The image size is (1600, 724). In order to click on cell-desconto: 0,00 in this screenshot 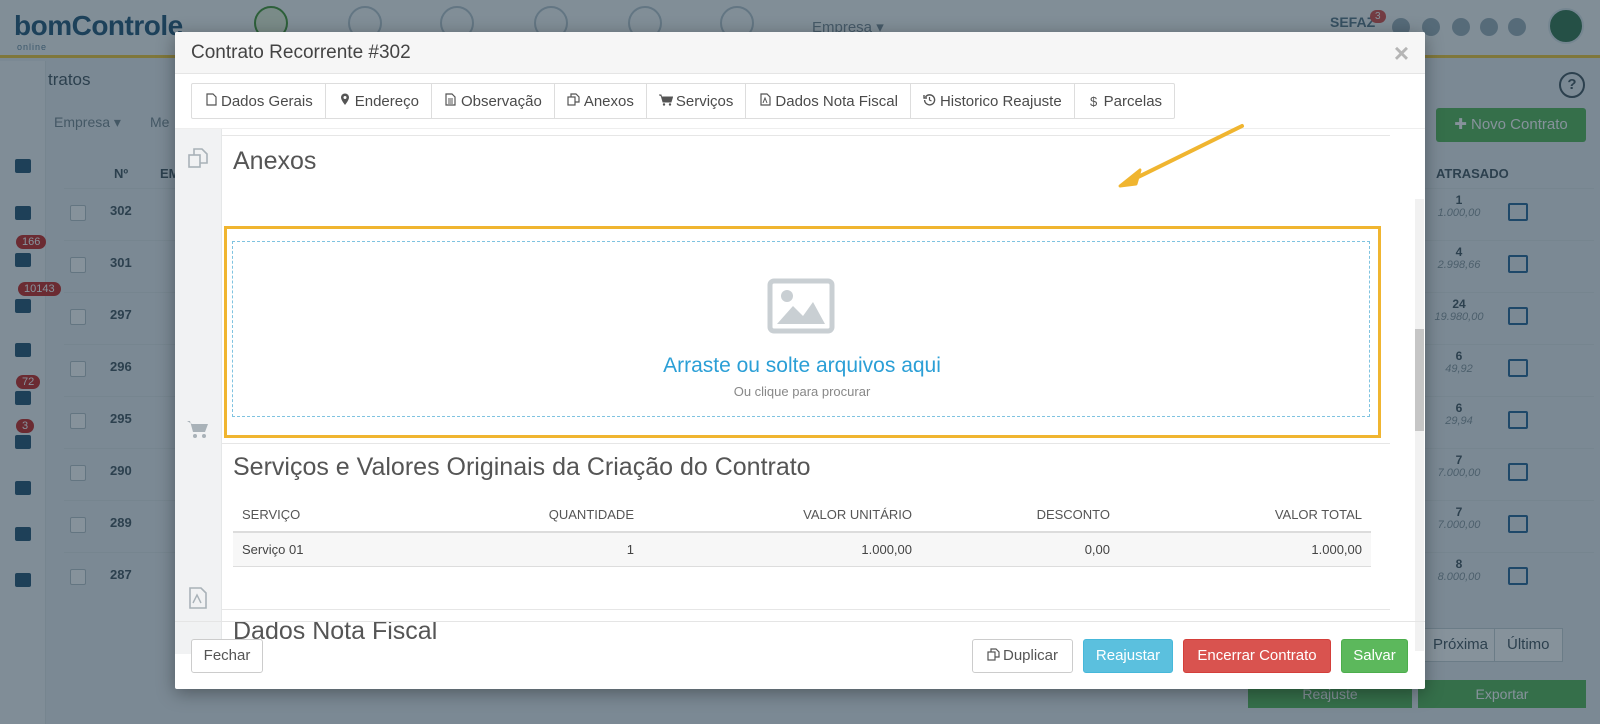, I will do `click(1020, 549)`.